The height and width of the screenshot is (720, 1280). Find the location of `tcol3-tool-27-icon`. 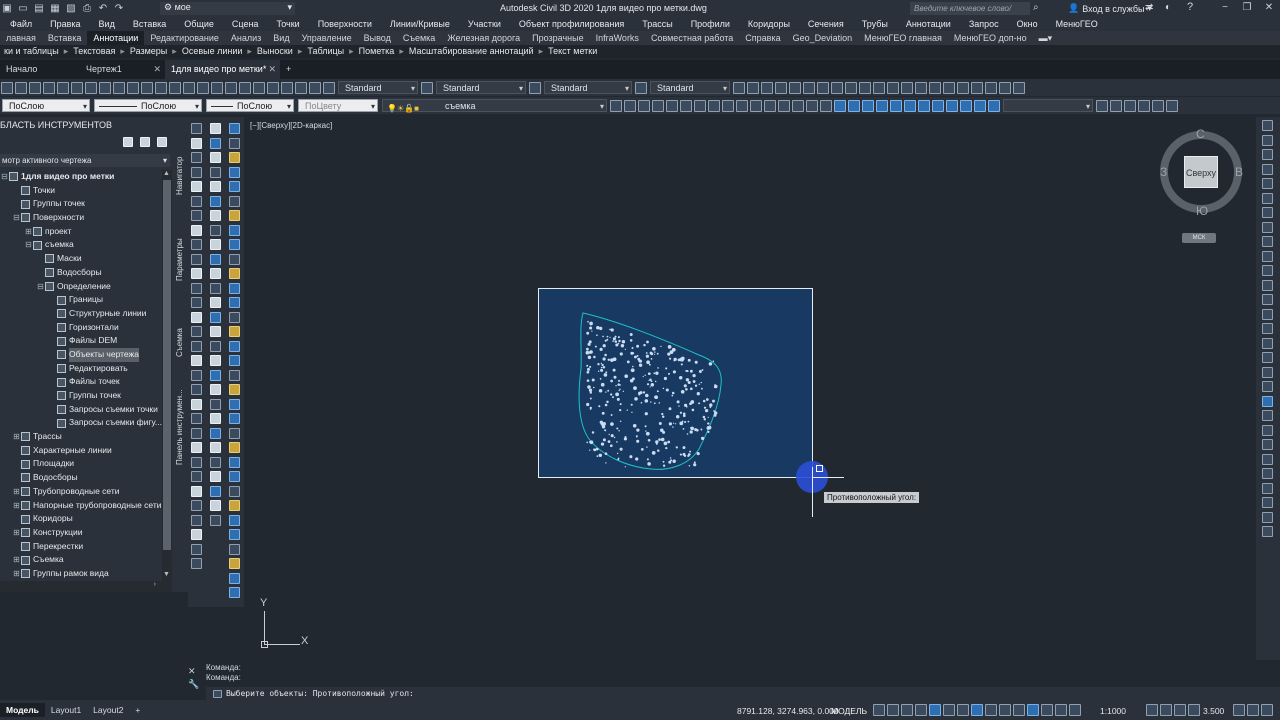

tcol3-tool-27-icon is located at coordinates (234, 520).